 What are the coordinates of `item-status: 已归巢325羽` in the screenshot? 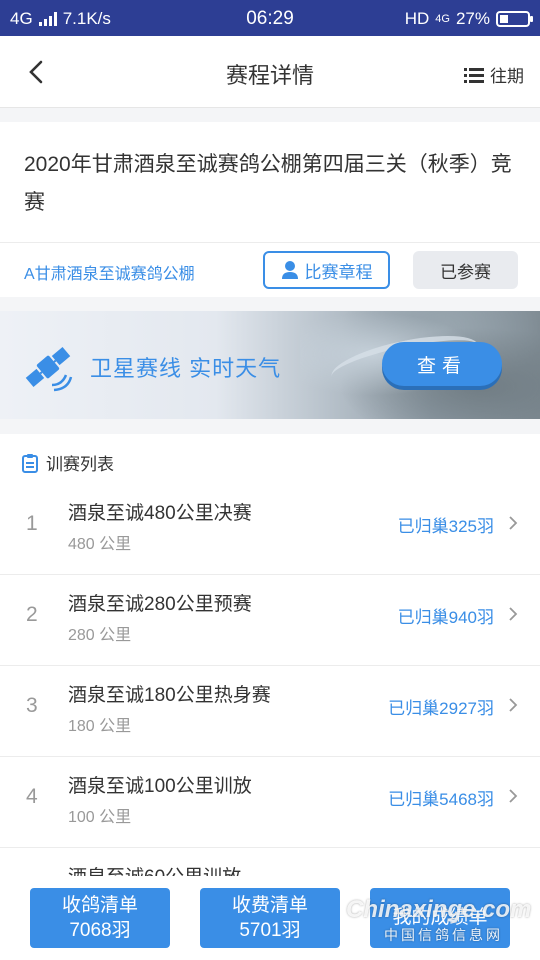 It's located at (445, 526).